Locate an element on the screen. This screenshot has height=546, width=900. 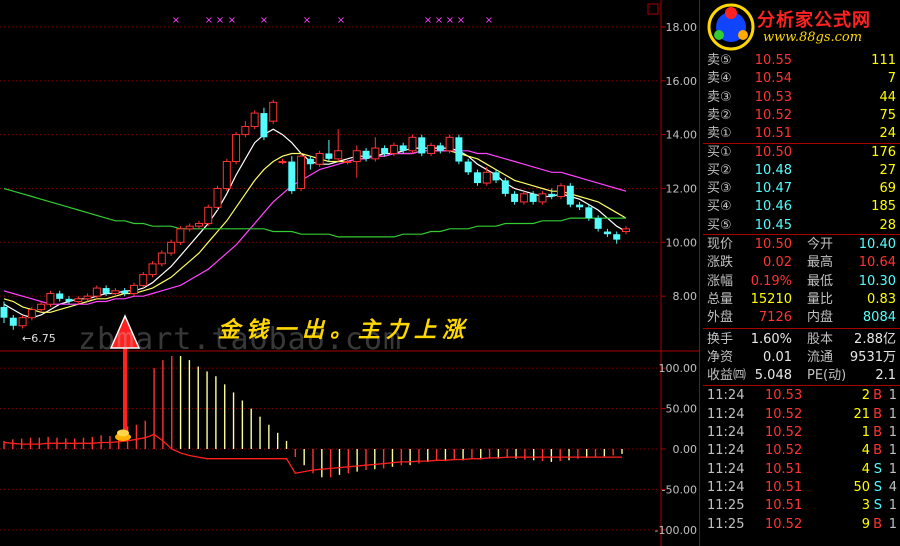
buy-volume: 69 is located at coordinates (887, 189).